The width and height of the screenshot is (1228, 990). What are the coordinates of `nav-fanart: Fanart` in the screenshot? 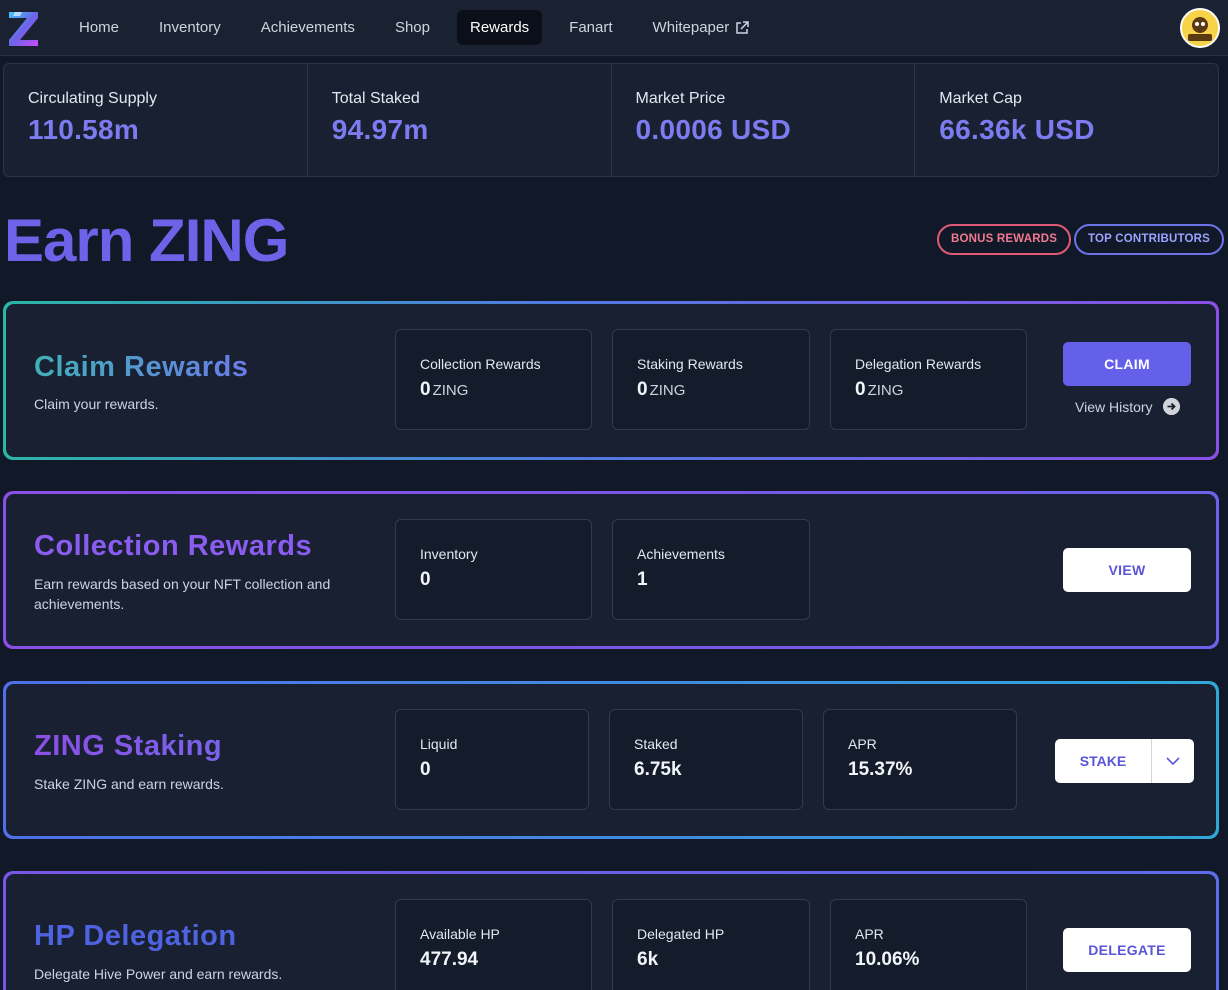 It's located at (590, 27).